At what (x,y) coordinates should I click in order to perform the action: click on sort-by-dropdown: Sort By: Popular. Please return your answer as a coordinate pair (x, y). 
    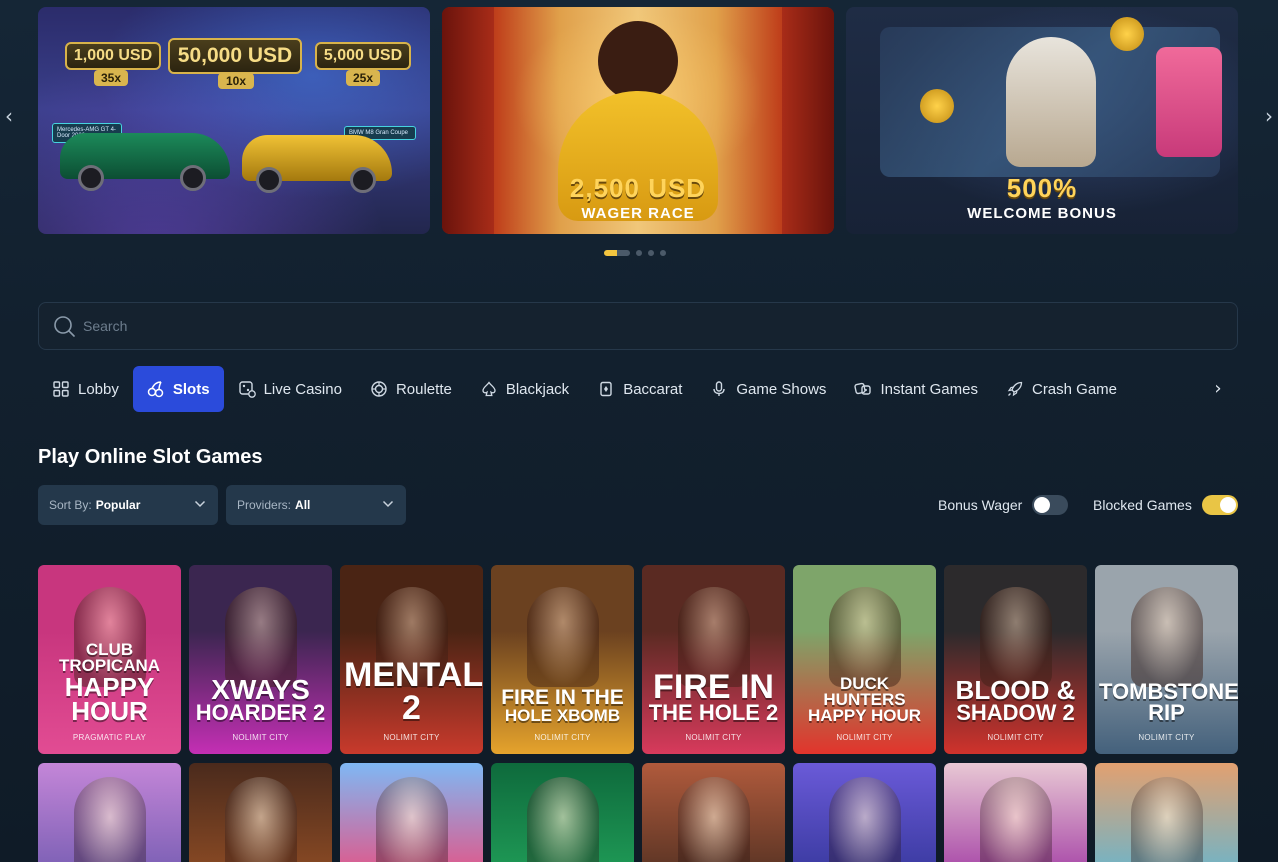
    Looking at the image, I should click on (128, 505).